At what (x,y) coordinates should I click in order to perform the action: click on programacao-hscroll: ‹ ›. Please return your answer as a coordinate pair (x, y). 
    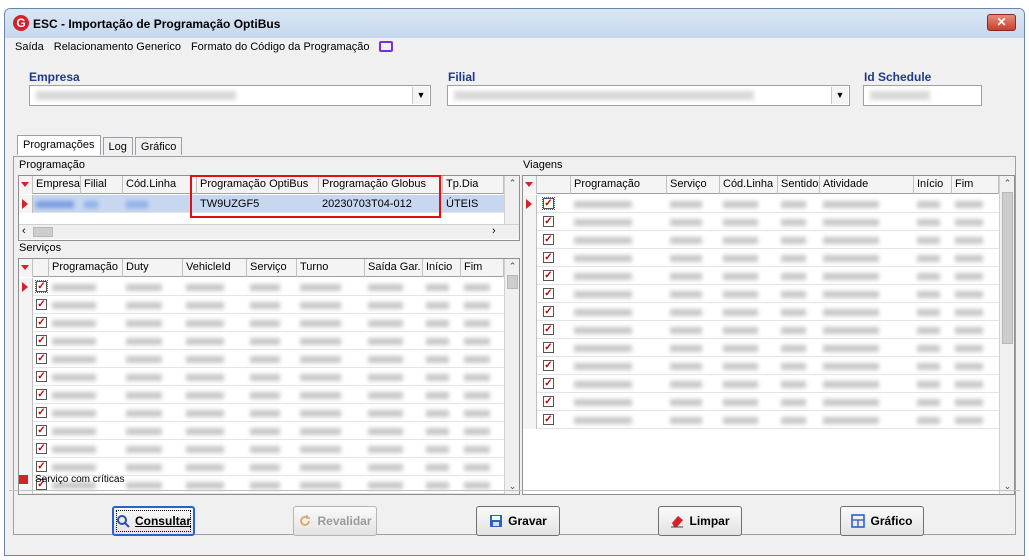
    Looking at the image, I should click on (269, 231).